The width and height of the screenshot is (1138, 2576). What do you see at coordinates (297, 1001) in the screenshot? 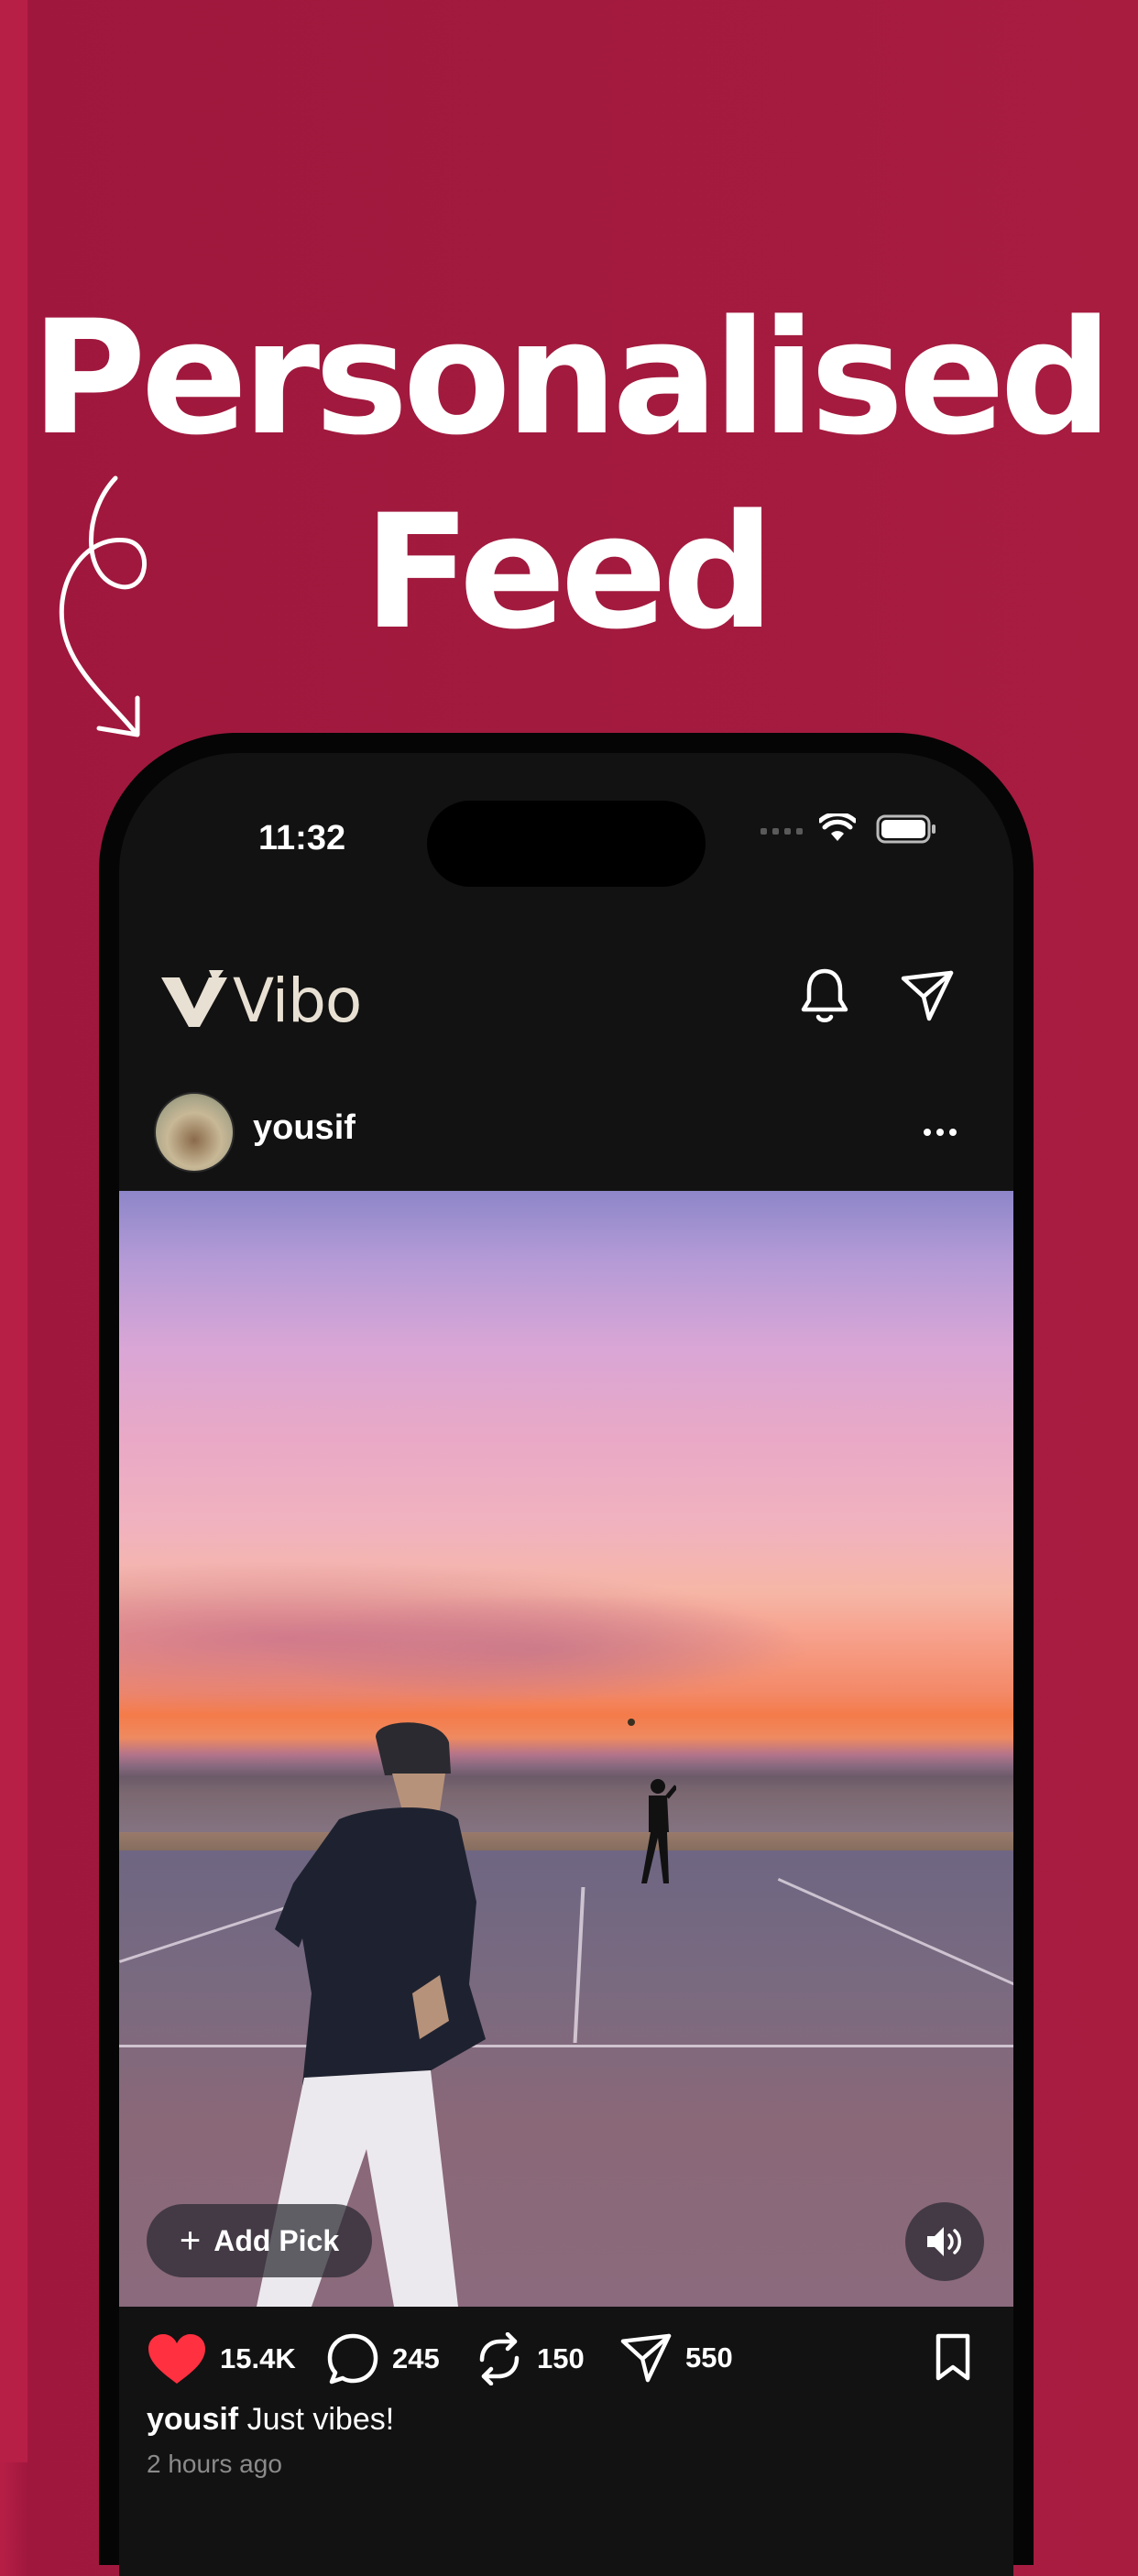
I see `app-name: Vibo` at bounding box center [297, 1001].